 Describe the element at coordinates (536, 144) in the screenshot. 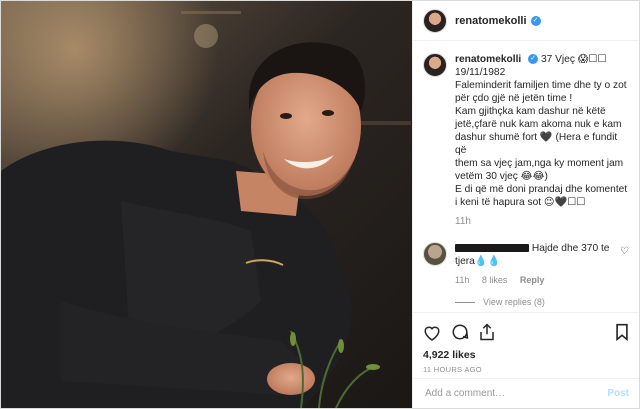

I see `caption-line: dashur shumë fort 🖤 (Hera e fundit që` at that location.